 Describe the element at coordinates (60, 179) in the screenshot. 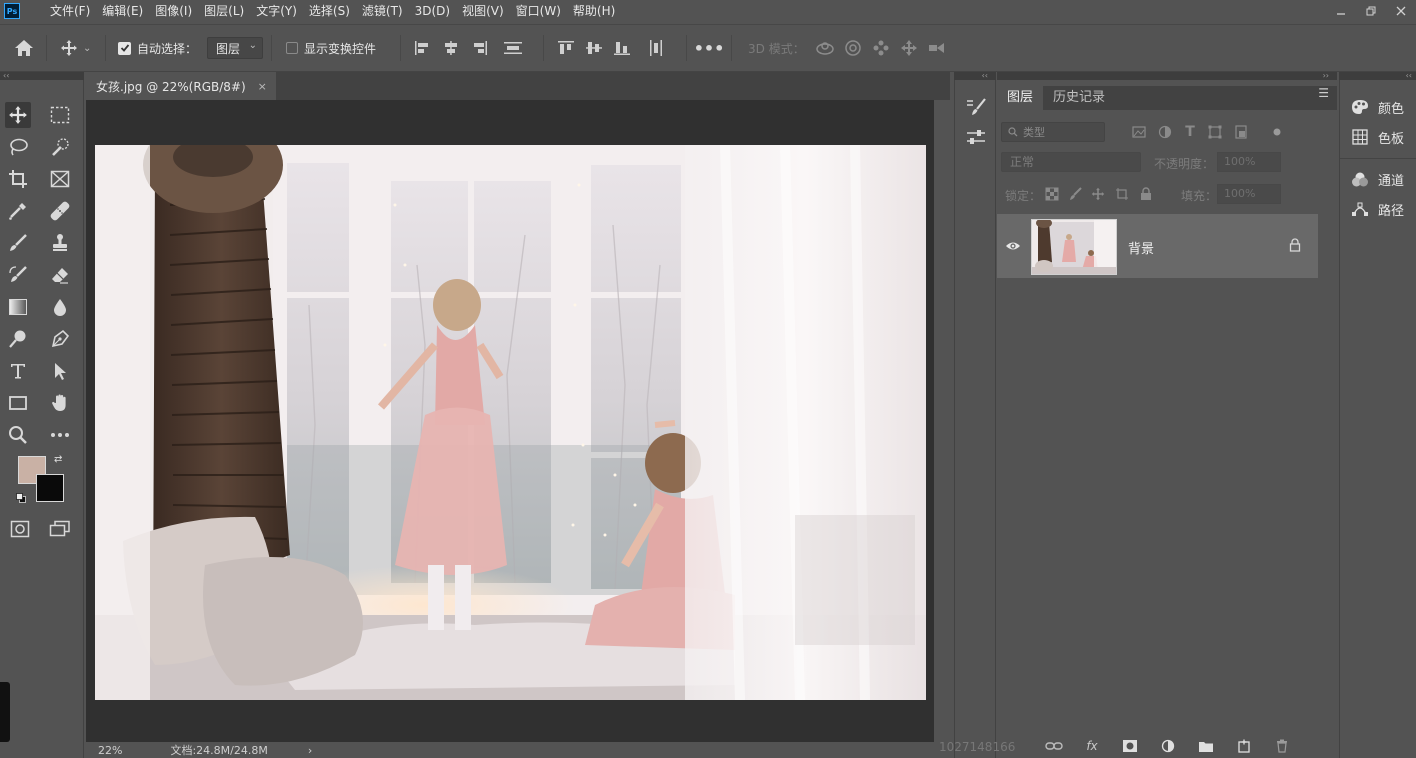

I see `frame-tool-icon` at that location.